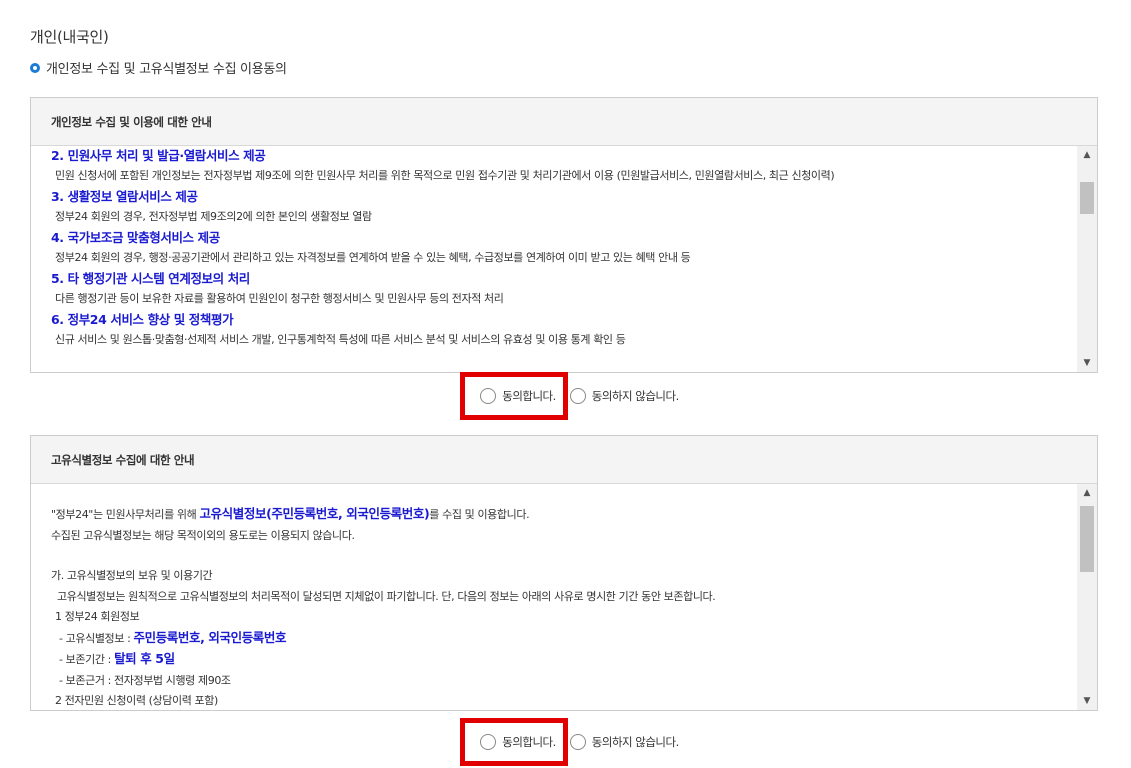  What do you see at coordinates (95, 638) in the screenshot?
I see `unique-id-item-1-a-label: - 고유식별정보 :` at bounding box center [95, 638].